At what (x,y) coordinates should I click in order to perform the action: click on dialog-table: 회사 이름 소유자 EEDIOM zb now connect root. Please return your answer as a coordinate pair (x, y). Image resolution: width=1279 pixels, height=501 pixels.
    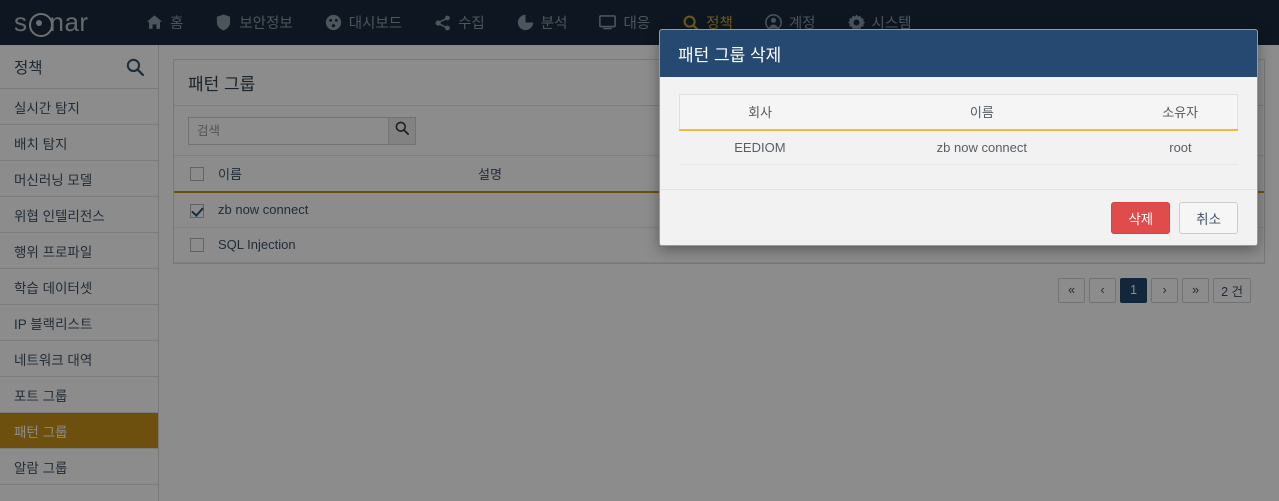
    Looking at the image, I should click on (959, 129).